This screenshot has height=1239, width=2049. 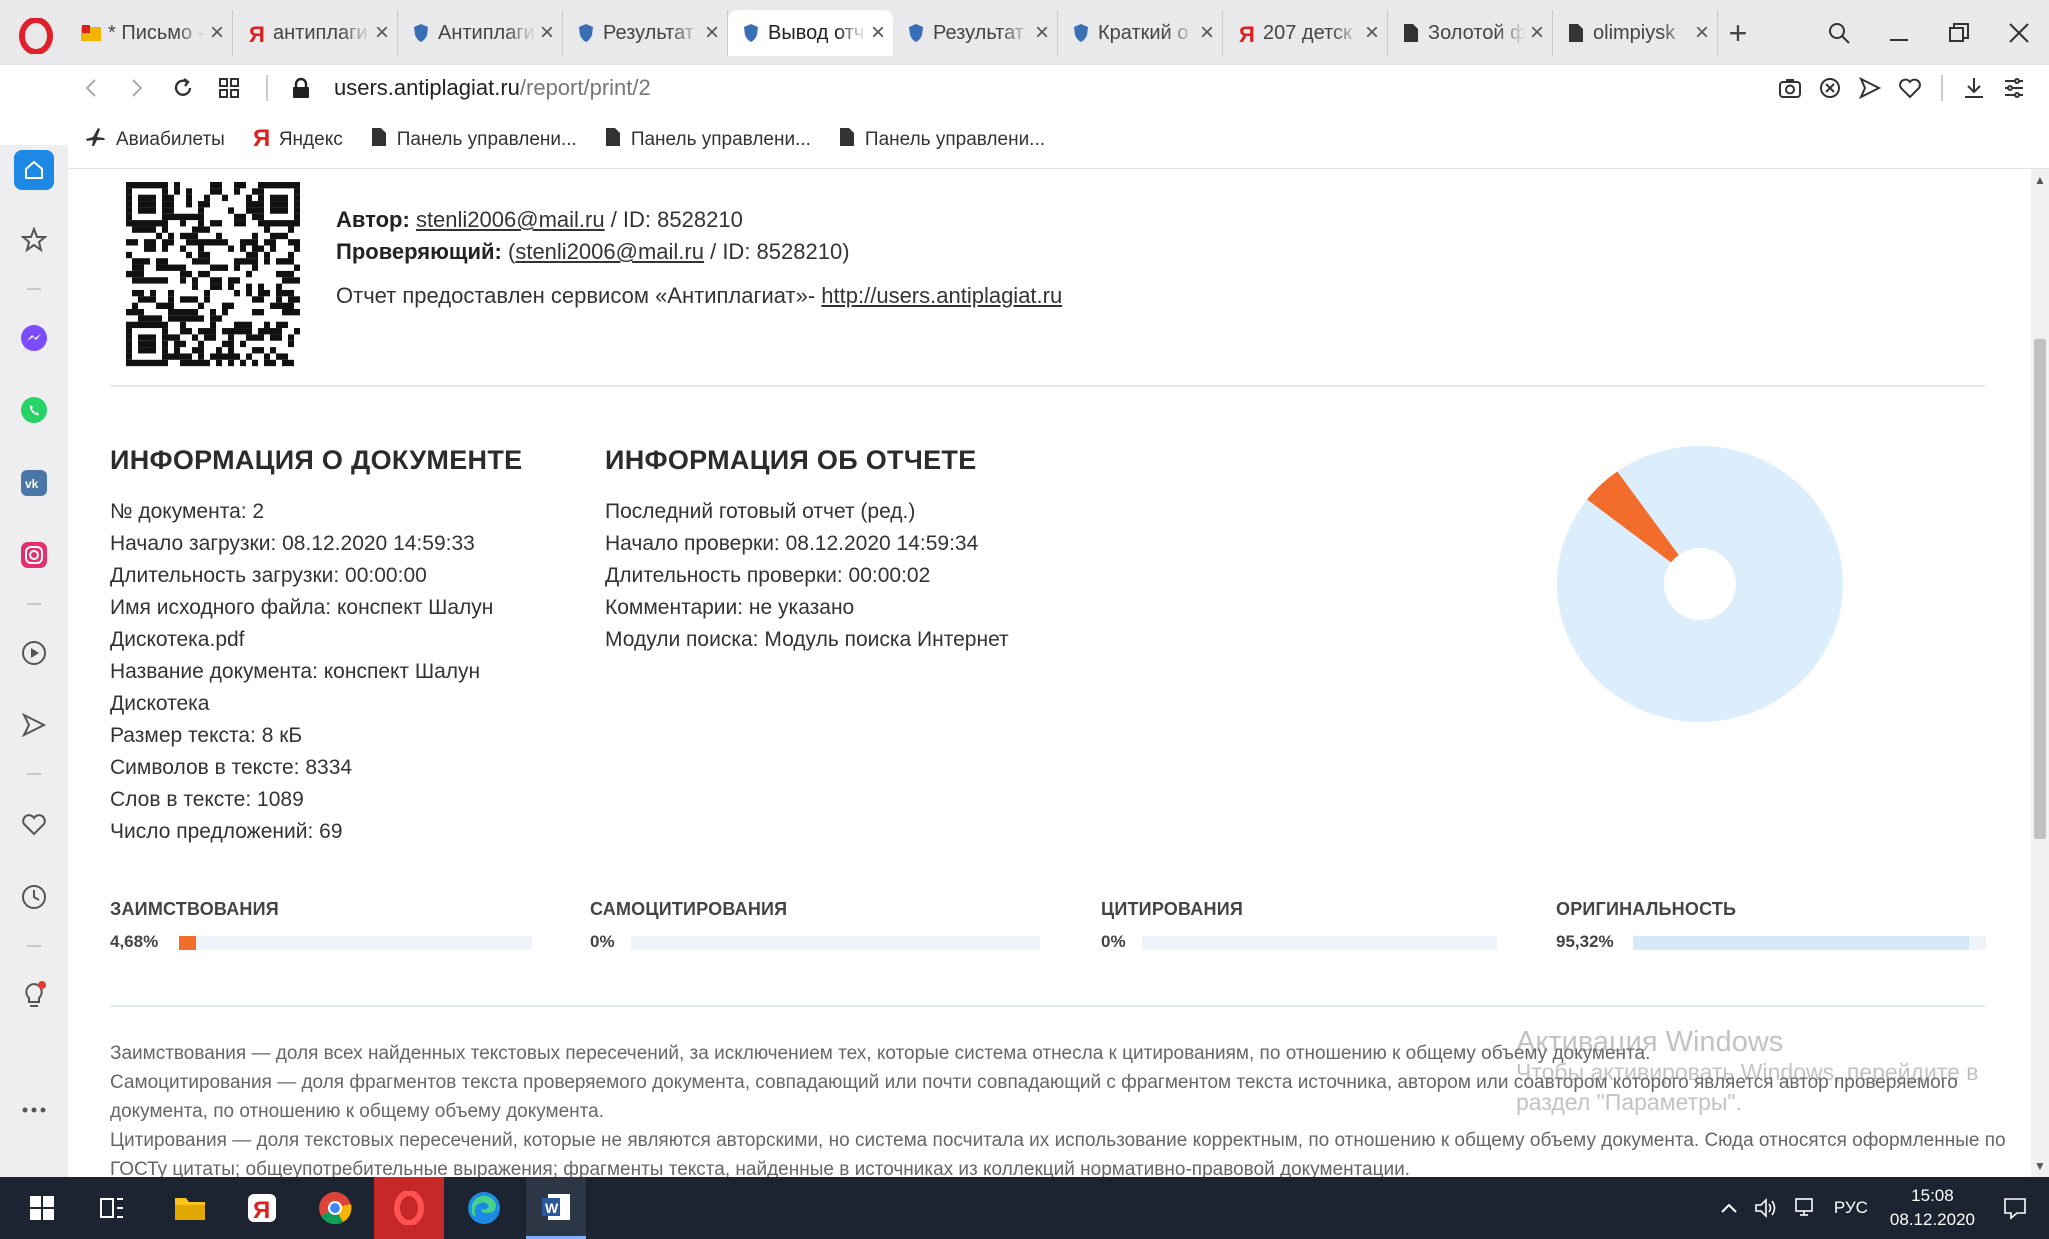 What do you see at coordinates (34, 338) in the screenshot?
I see `messenger-icon` at bounding box center [34, 338].